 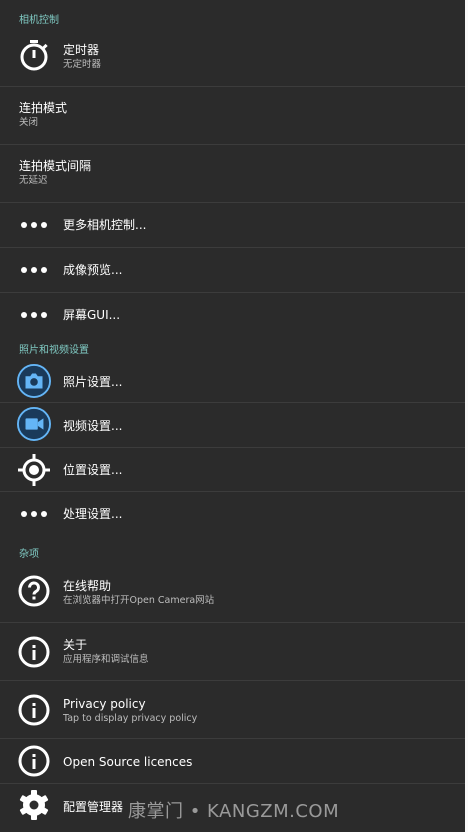 I want to click on burst-interval-summary: 无延迟, so click(x=33, y=180).